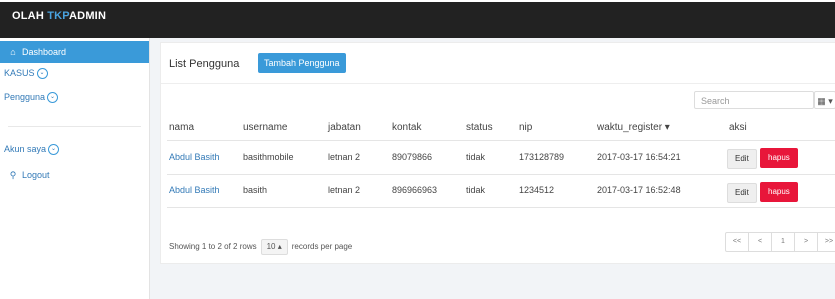 This screenshot has width=835, height=299. What do you see at coordinates (204, 64) in the screenshot?
I see `page-title: List Pengguna` at bounding box center [204, 64].